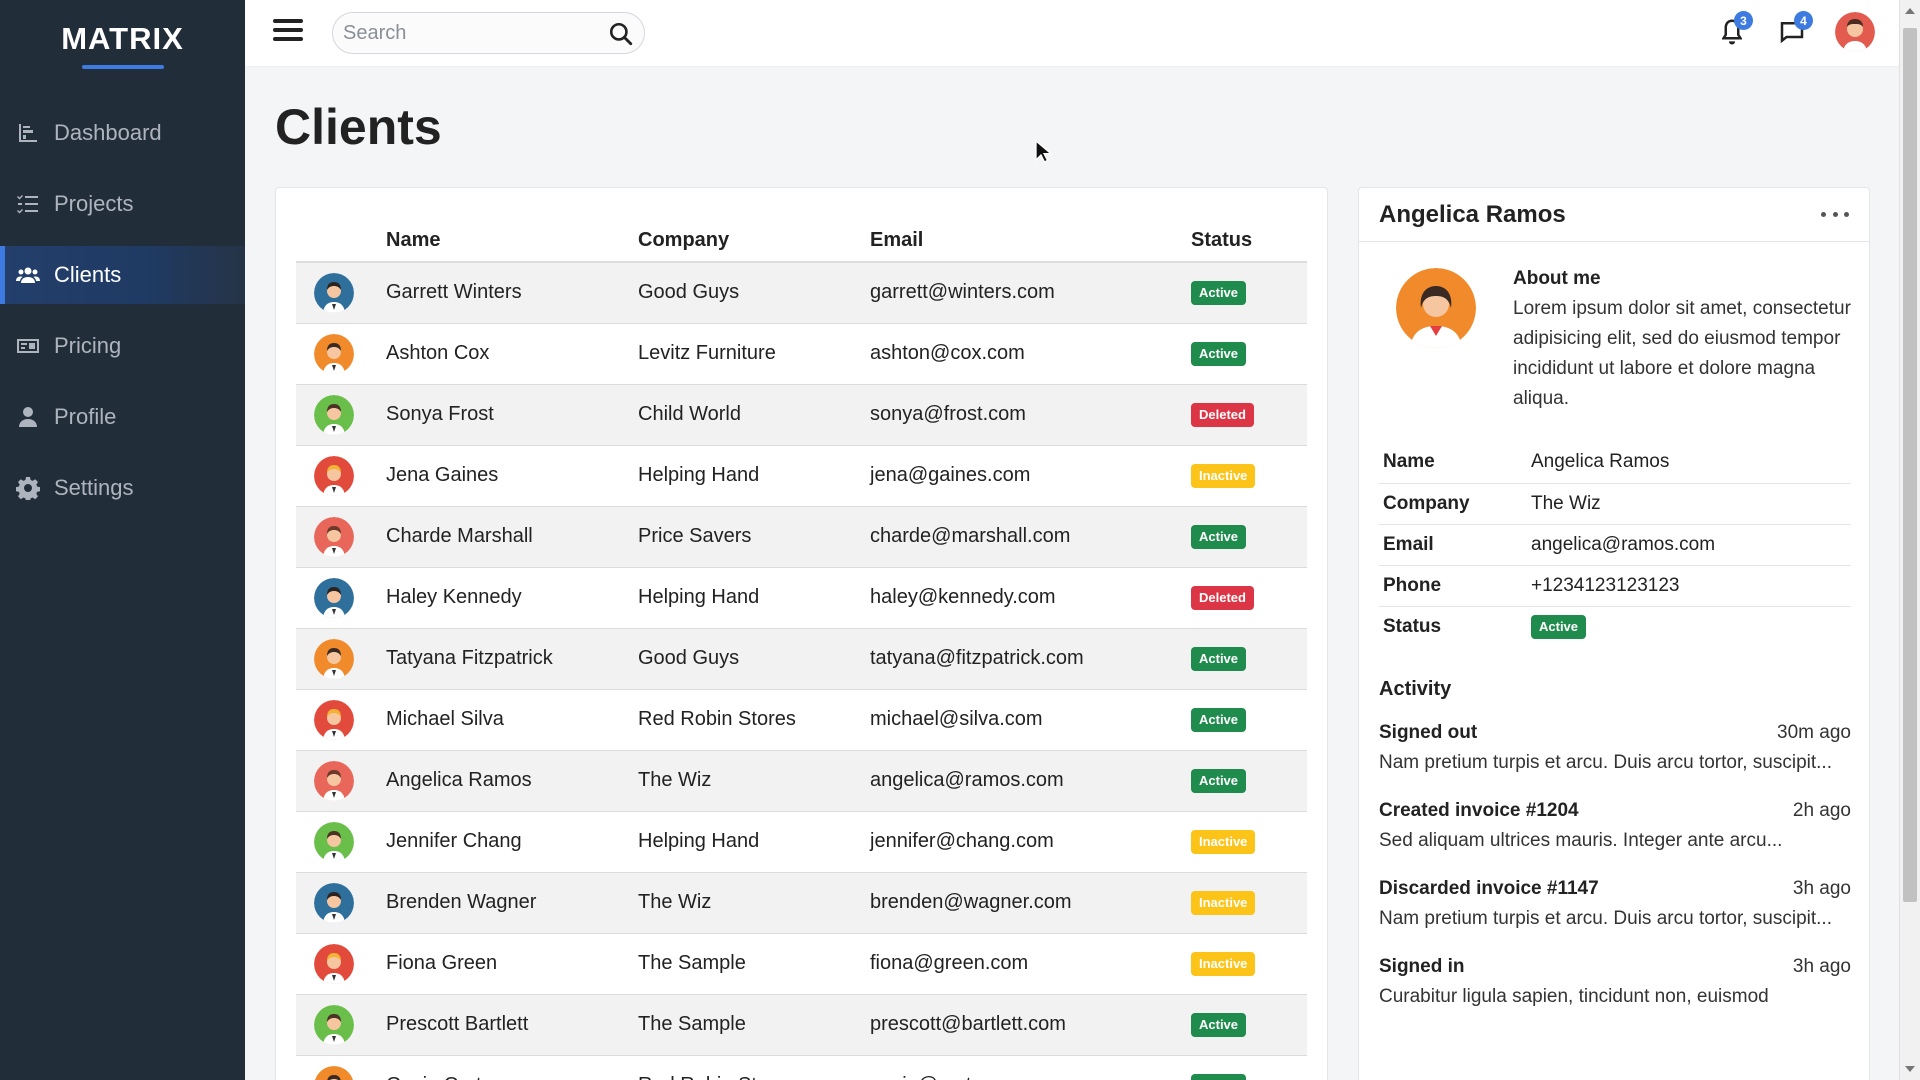  I want to click on sidebar-item-profile: Profile, so click(122, 417).